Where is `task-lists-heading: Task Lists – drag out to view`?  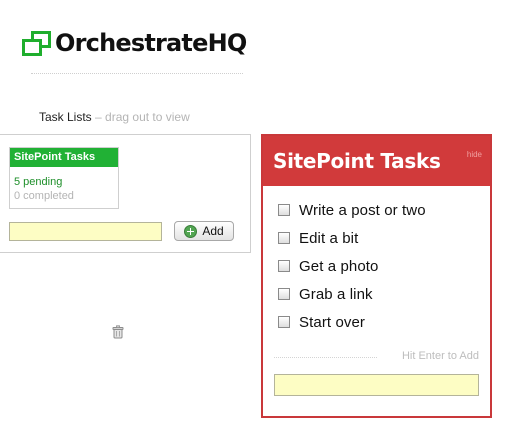
task-lists-heading: Task Lists – drag out to view is located at coordinates (114, 117).